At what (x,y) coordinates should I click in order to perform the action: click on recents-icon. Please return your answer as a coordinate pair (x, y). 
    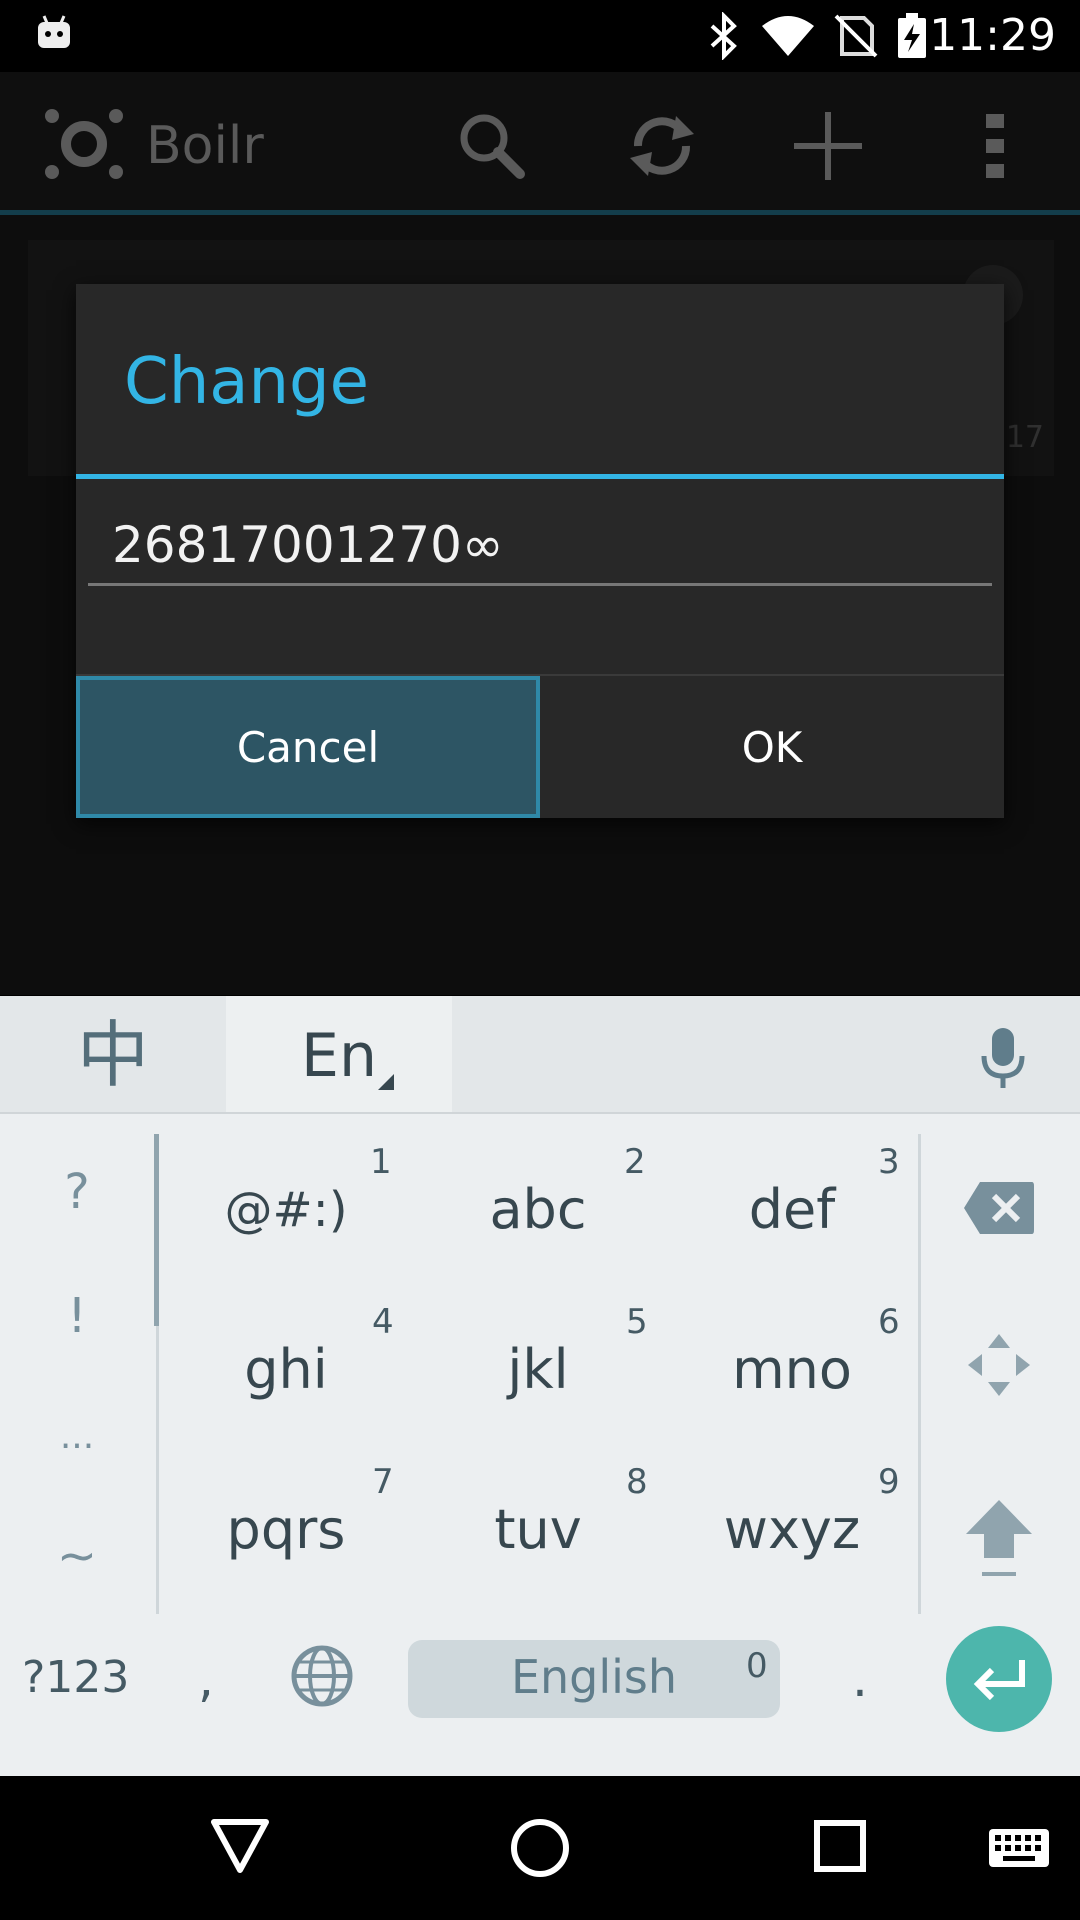
    Looking at the image, I should click on (840, 1846).